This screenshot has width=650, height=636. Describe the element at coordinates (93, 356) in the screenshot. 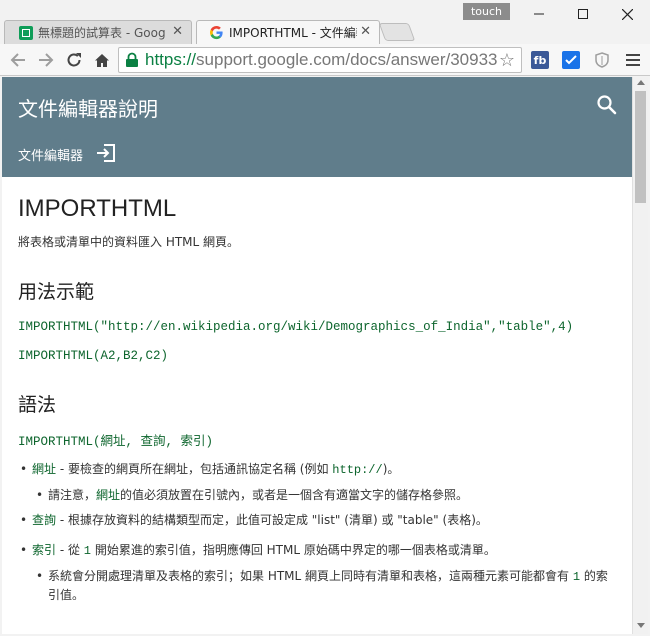

I see `example-code: IMPORTHTML(A2,B2,C2)` at that location.